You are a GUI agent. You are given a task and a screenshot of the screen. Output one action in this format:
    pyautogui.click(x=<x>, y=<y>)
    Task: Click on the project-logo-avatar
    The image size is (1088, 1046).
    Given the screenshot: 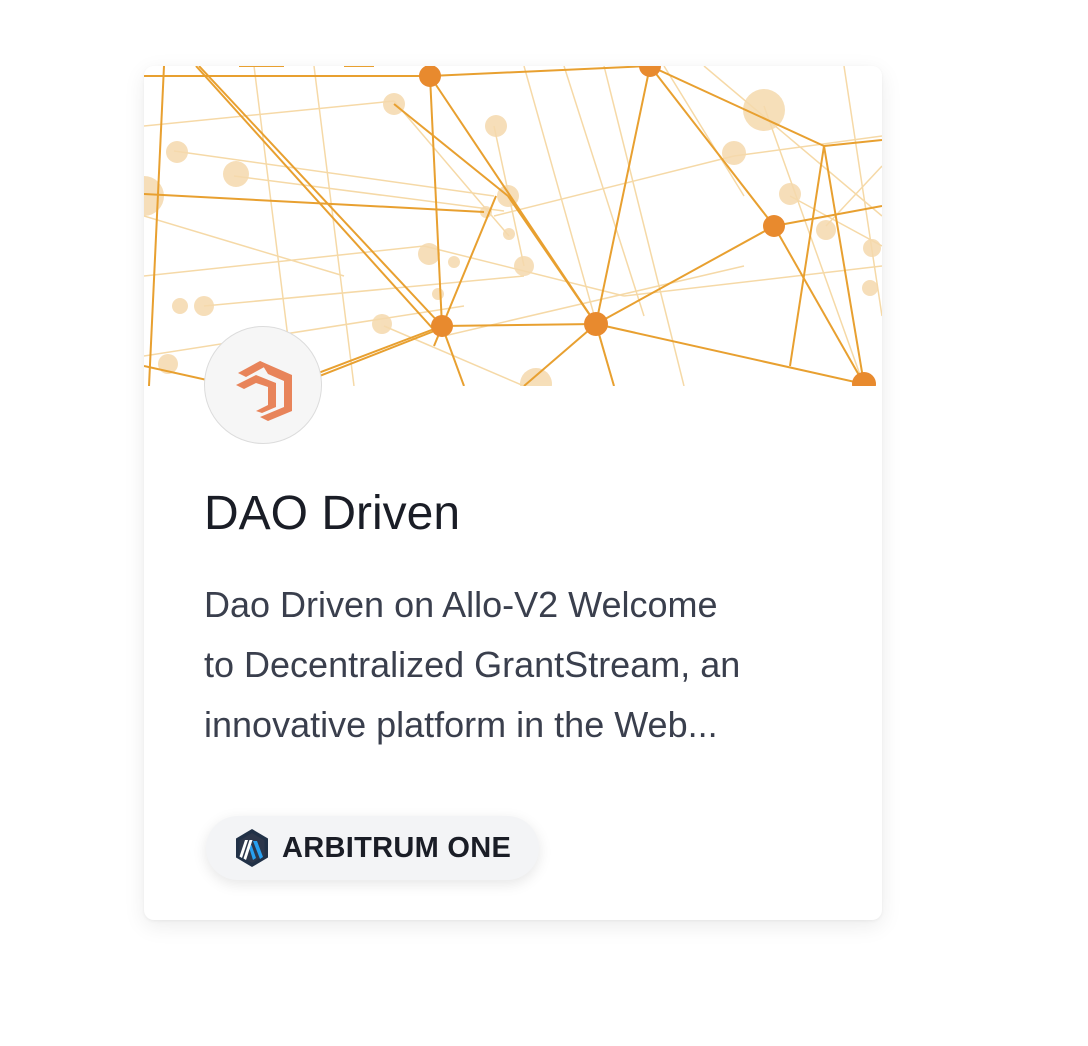 What is the action you would take?
    pyautogui.click(x=263, y=385)
    